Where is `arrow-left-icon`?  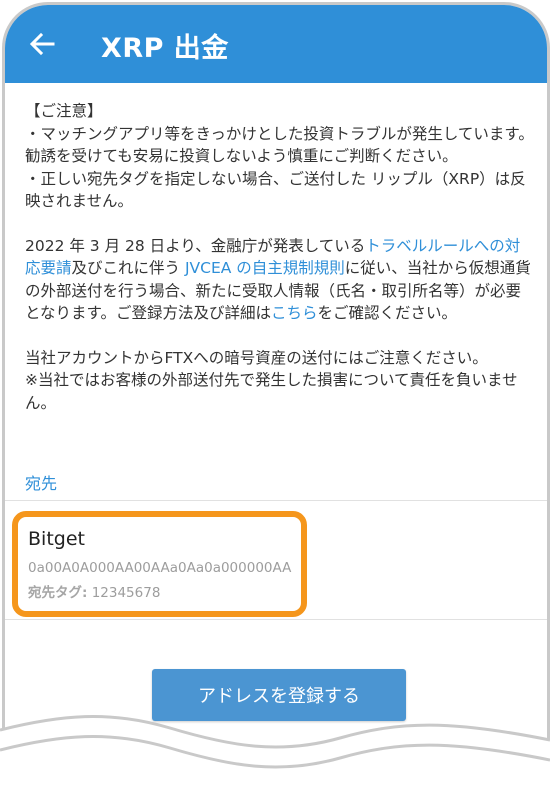
arrow-left-icon is located at coordinates (42, 44).